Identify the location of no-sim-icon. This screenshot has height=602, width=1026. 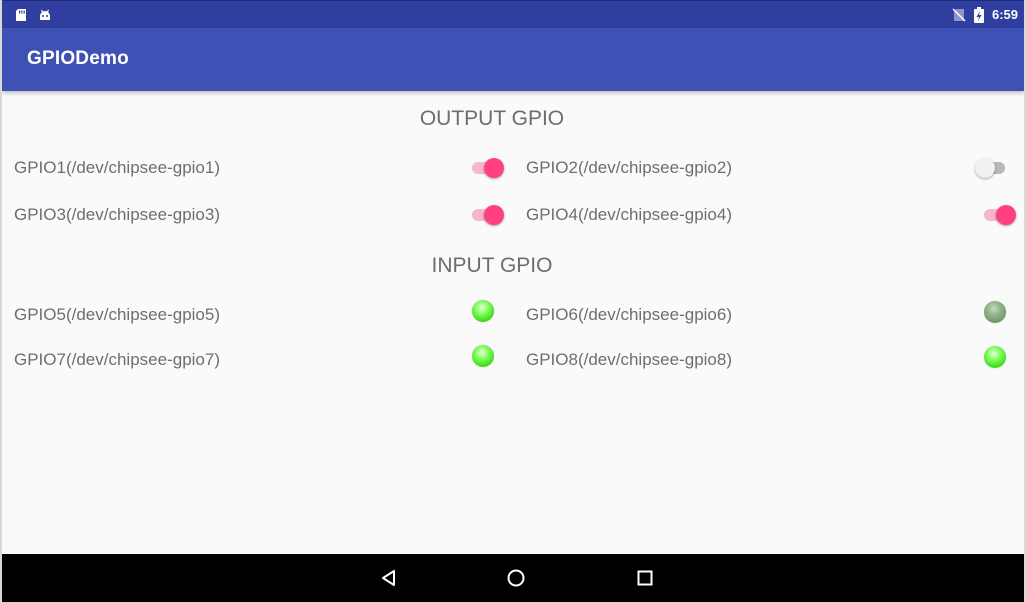
(959, 15).